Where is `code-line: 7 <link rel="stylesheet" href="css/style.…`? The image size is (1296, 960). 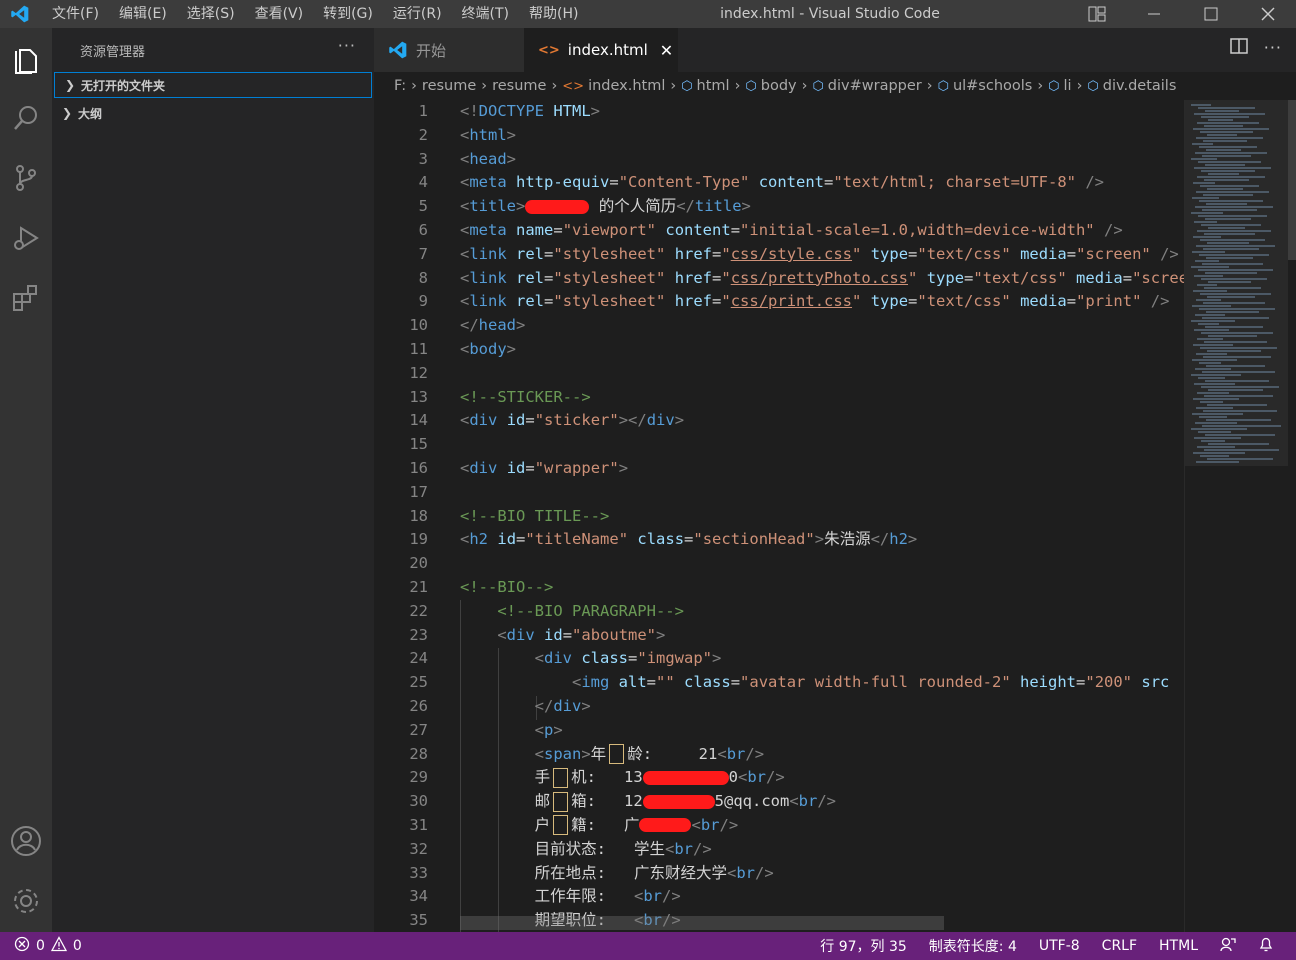
code-line: 7 <link rel="stylesheet" href="css/style.… is located at coordinates (779, 255).